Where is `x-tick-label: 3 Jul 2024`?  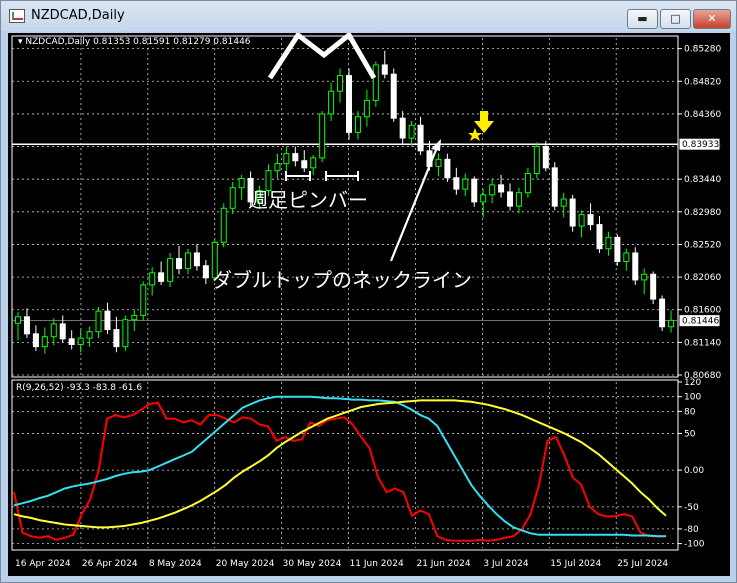
x-tick-label: 3 Jul 2024 is located at coordinates (505, 564).